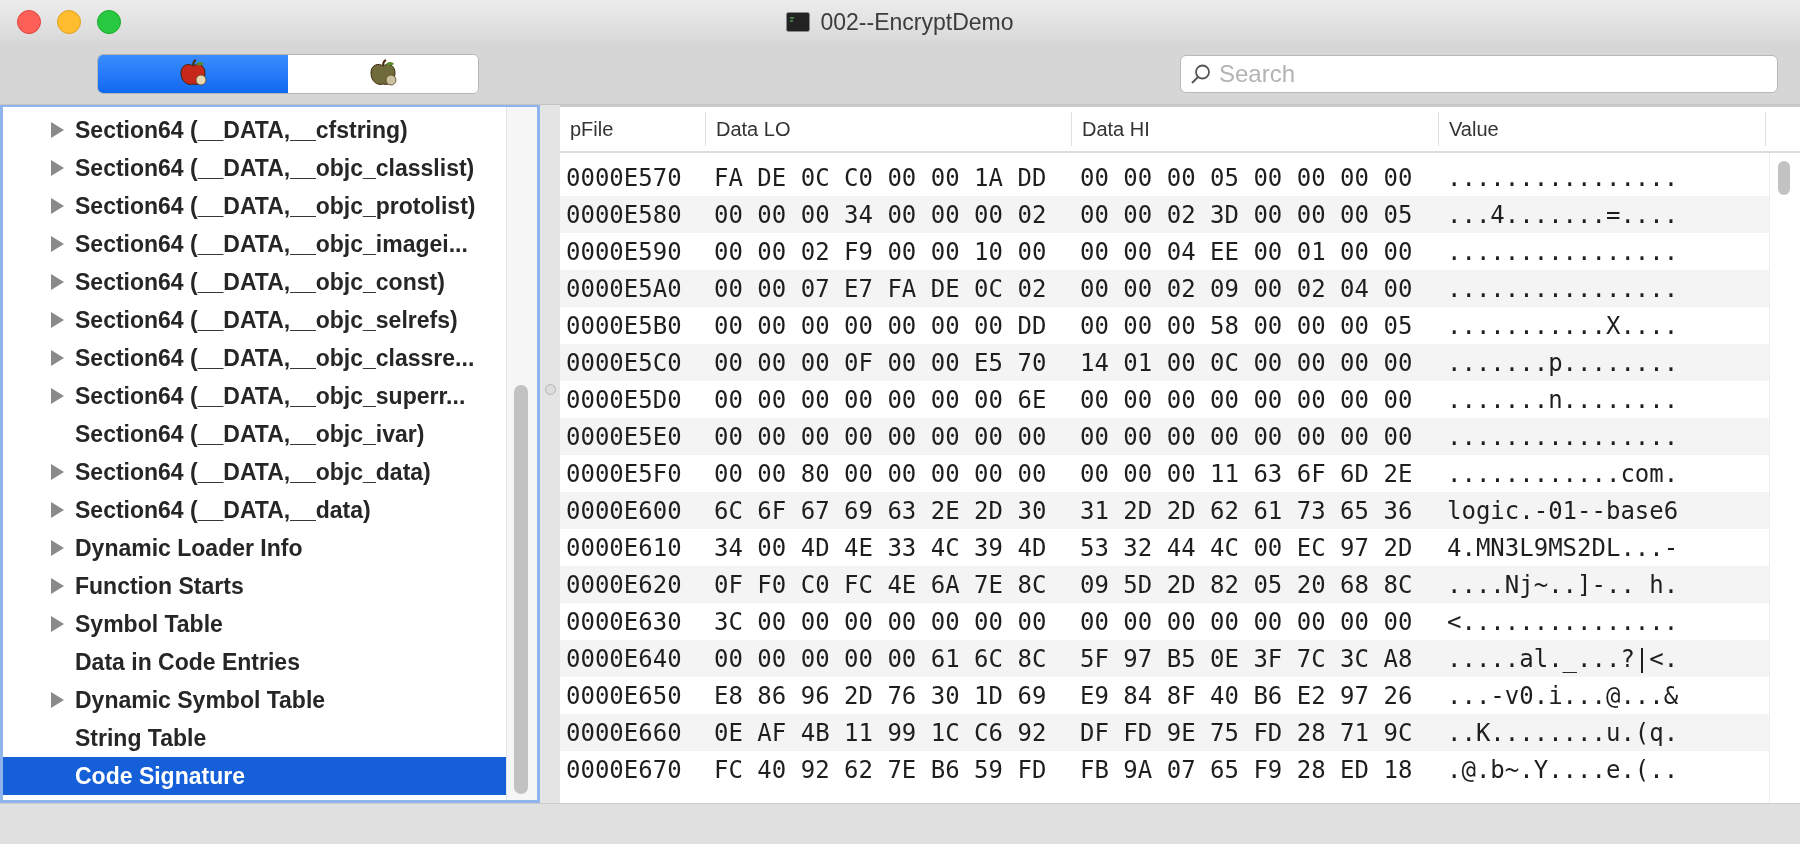  I want to click on tree-item: Section64 (__DATA,__objc_protolist), so click(254, 206).